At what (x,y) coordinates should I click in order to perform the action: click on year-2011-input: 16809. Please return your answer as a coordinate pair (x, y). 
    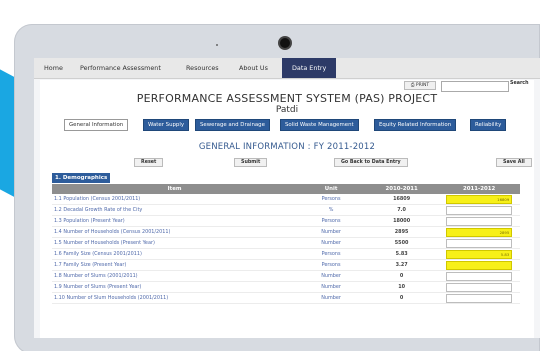
    Looking at the image, I should click on (479, 199).